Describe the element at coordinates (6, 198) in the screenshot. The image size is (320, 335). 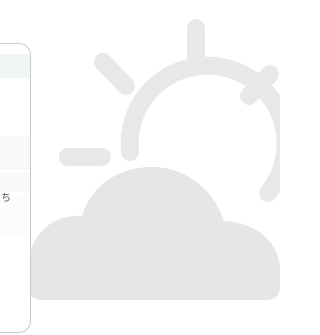
I see `panel-glyph: ち` at that location.